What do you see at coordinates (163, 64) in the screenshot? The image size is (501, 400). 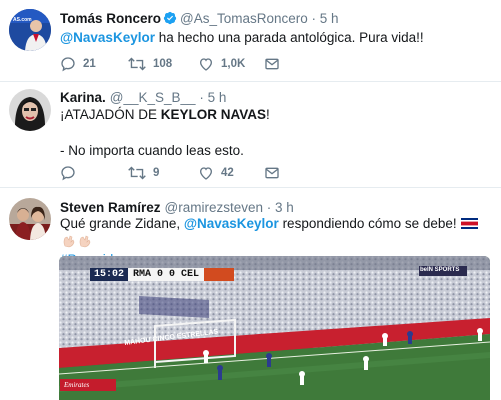 I see `retweet-count: 108` at bounding box center [163, 64].